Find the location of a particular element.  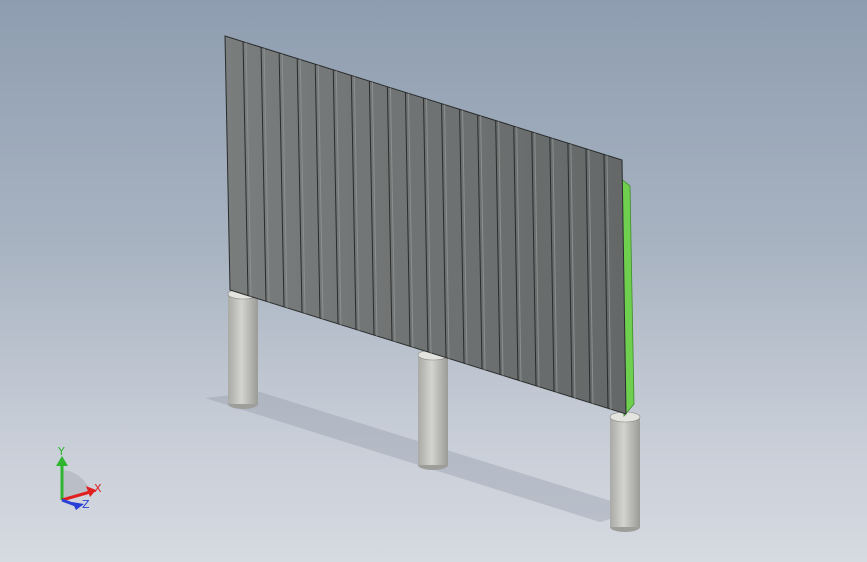

y-axis-label: Y is located at coordinates (61, 451).